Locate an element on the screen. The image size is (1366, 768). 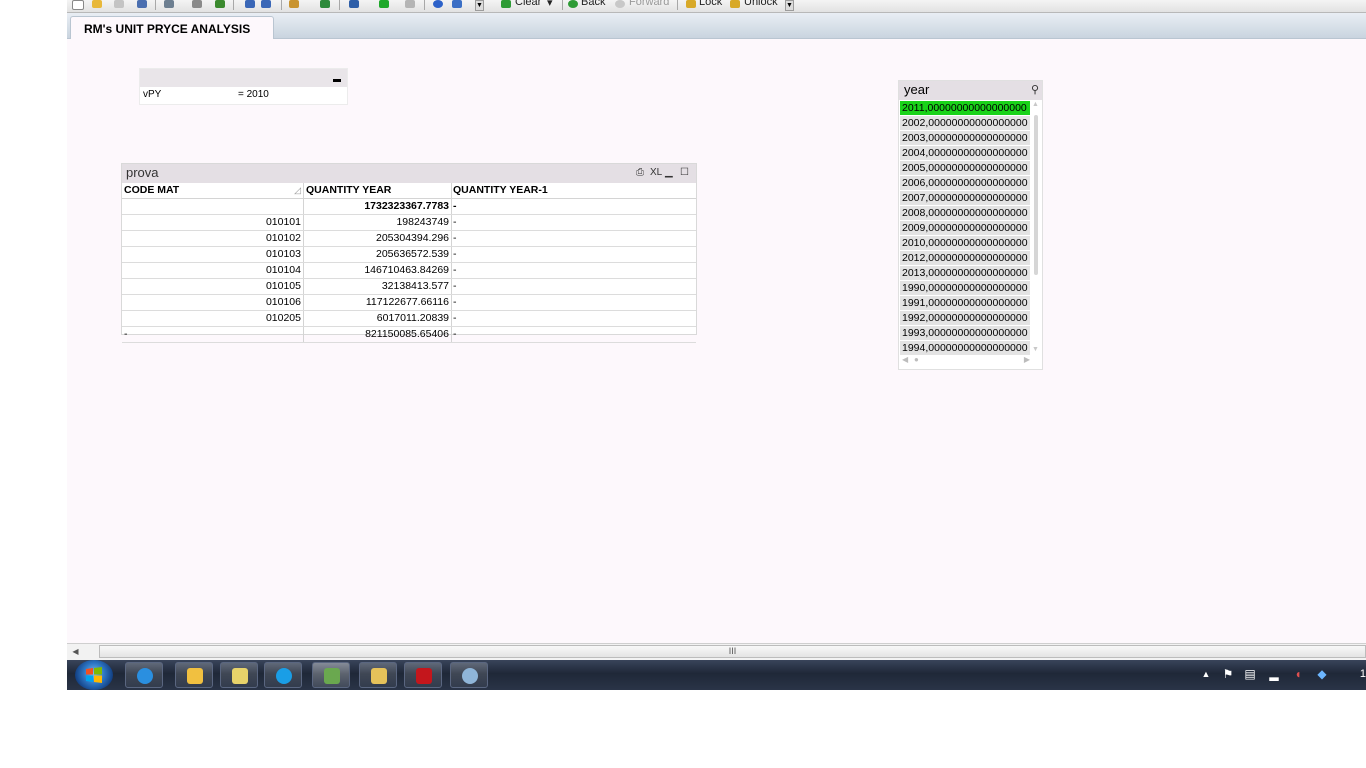
taskbar-file-transfer is located at coordinates (239, 675).